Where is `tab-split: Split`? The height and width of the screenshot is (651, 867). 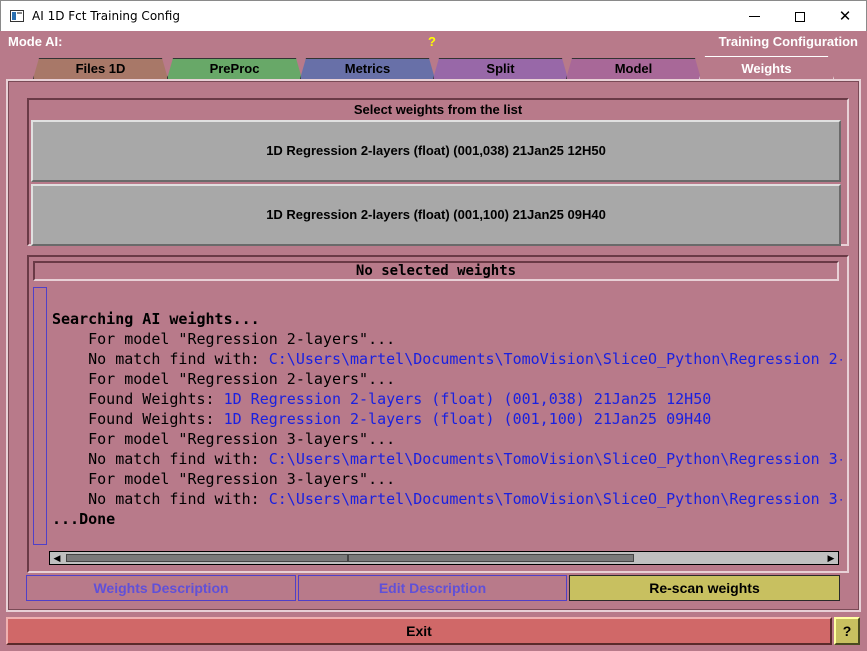 tab-split: Split is located at coordinates (500, 68).